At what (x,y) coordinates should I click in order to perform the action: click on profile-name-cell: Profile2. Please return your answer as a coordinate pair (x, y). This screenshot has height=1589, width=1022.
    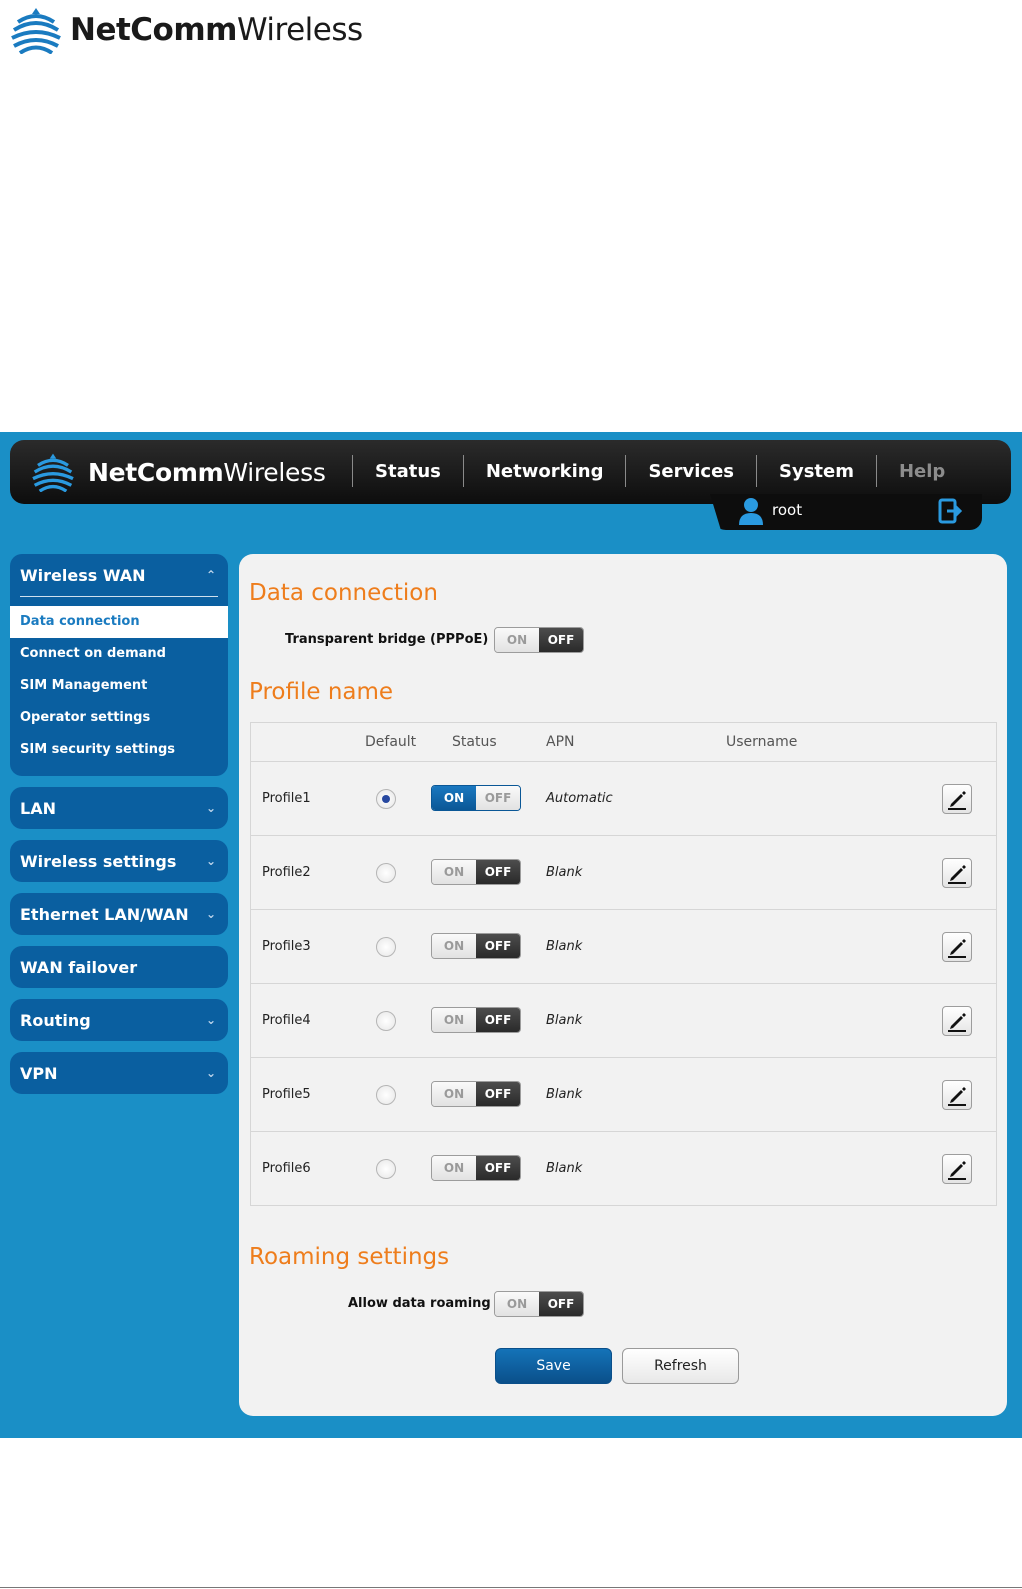
    Looking at the image, I should click on (286, 872).